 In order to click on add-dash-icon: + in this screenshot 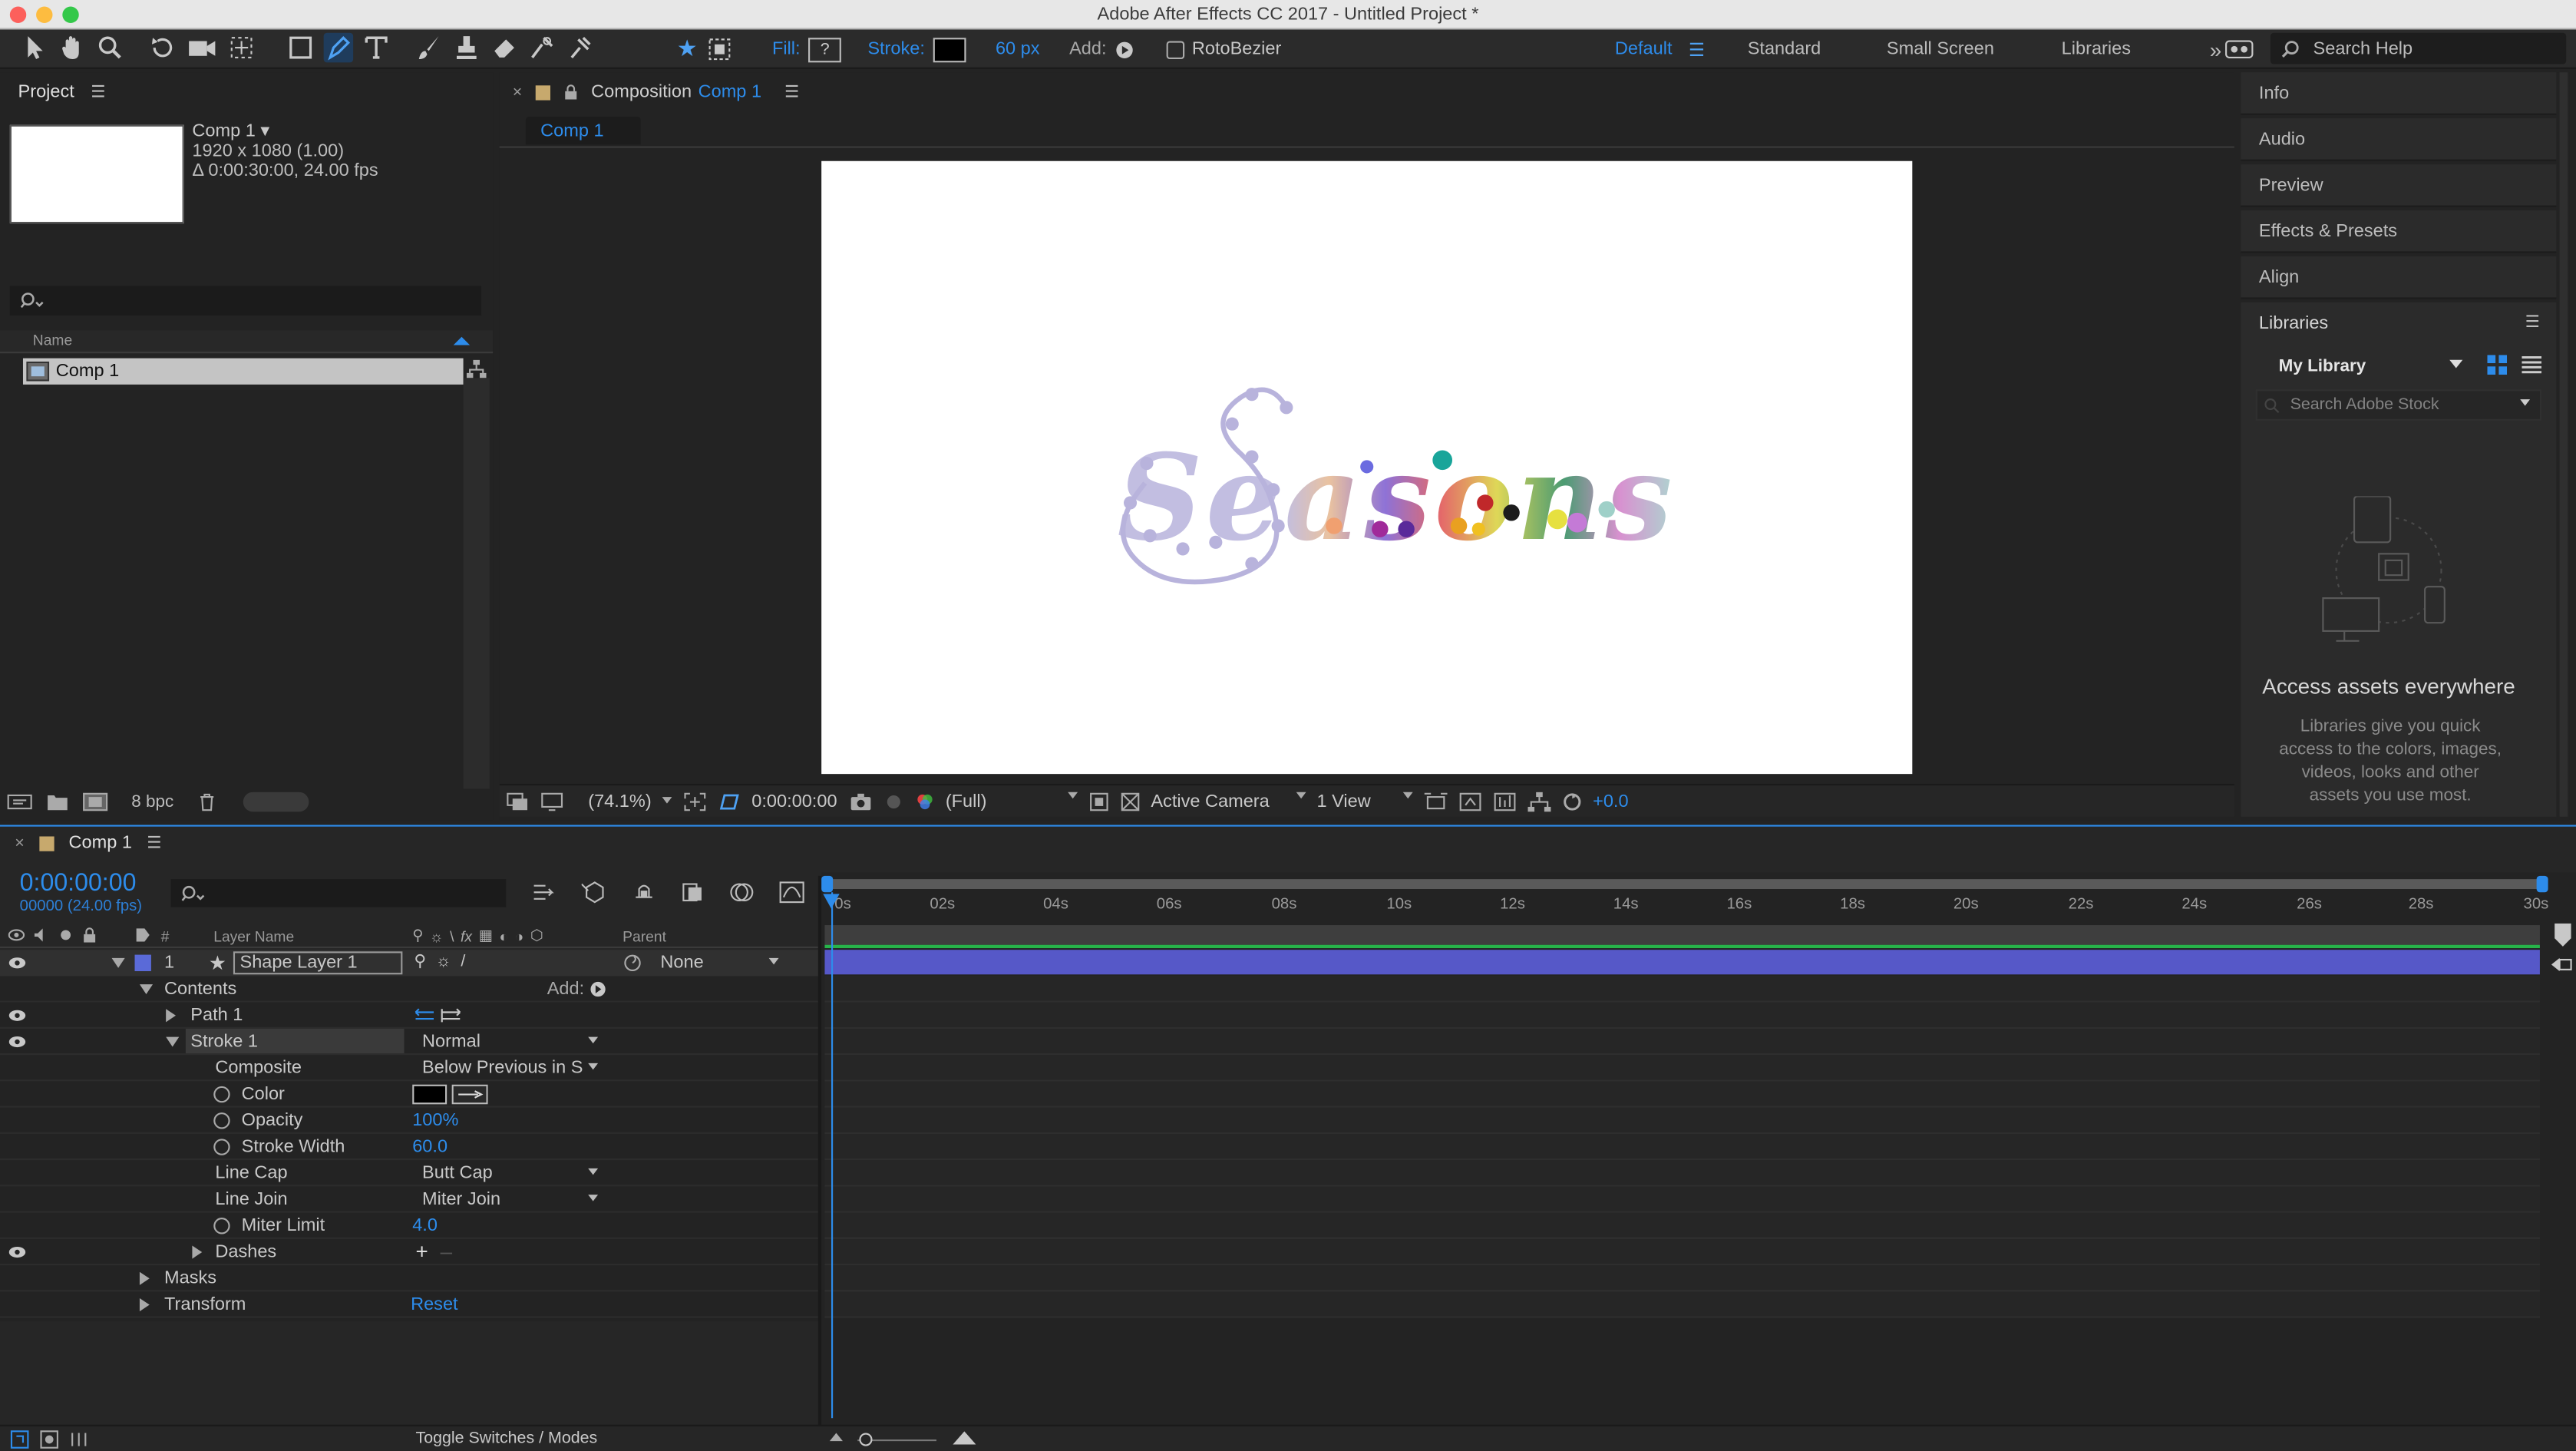, I will do `click(421, 1251)`.